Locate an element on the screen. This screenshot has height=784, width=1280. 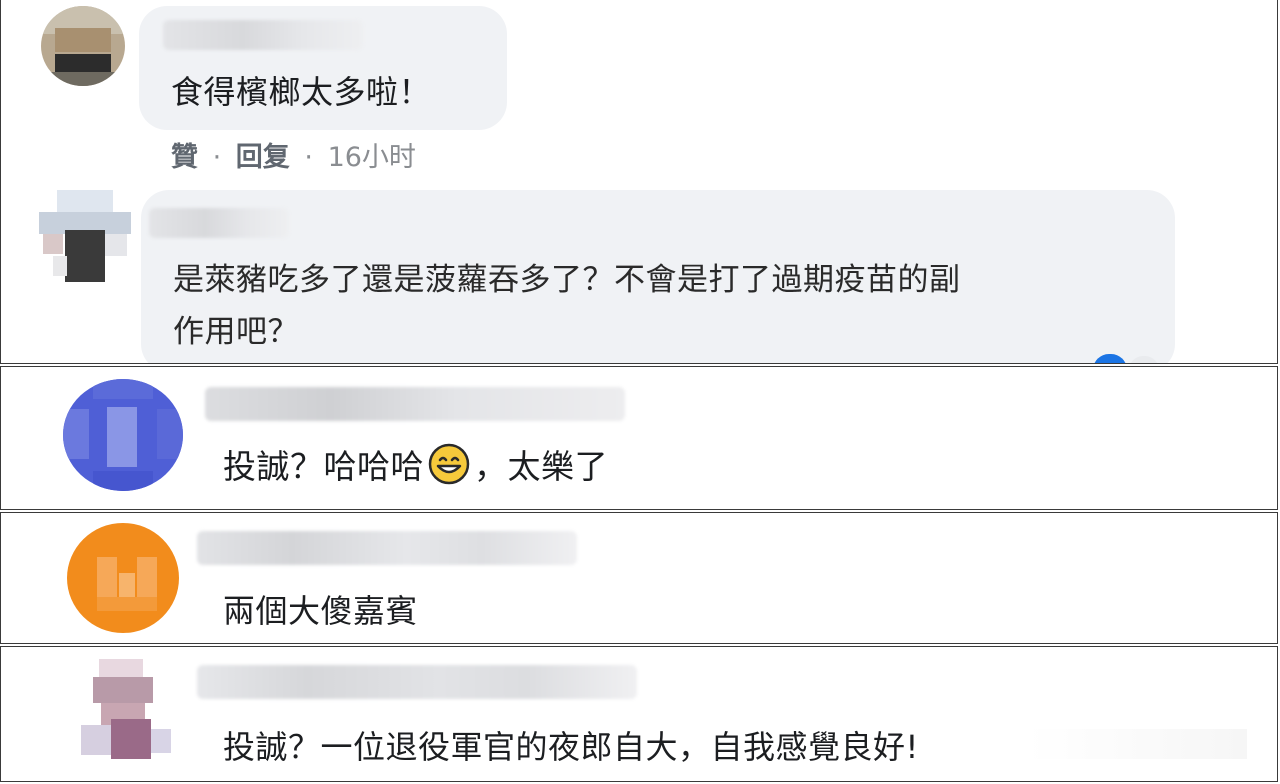
reply-button: 回复 is located at coordinates (263, 157).